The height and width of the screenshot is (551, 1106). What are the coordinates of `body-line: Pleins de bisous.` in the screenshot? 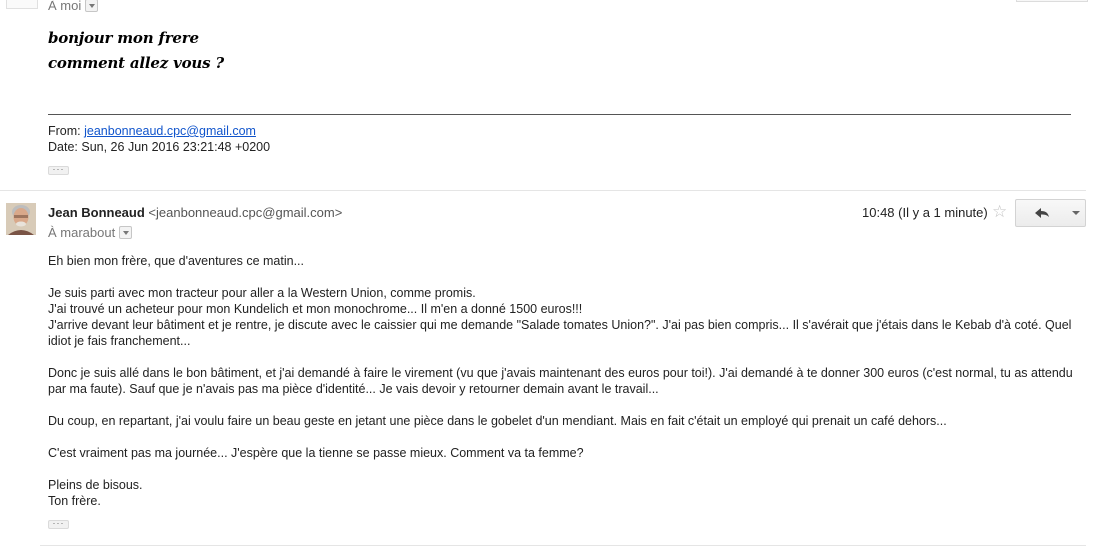 It's located at (95, 485).